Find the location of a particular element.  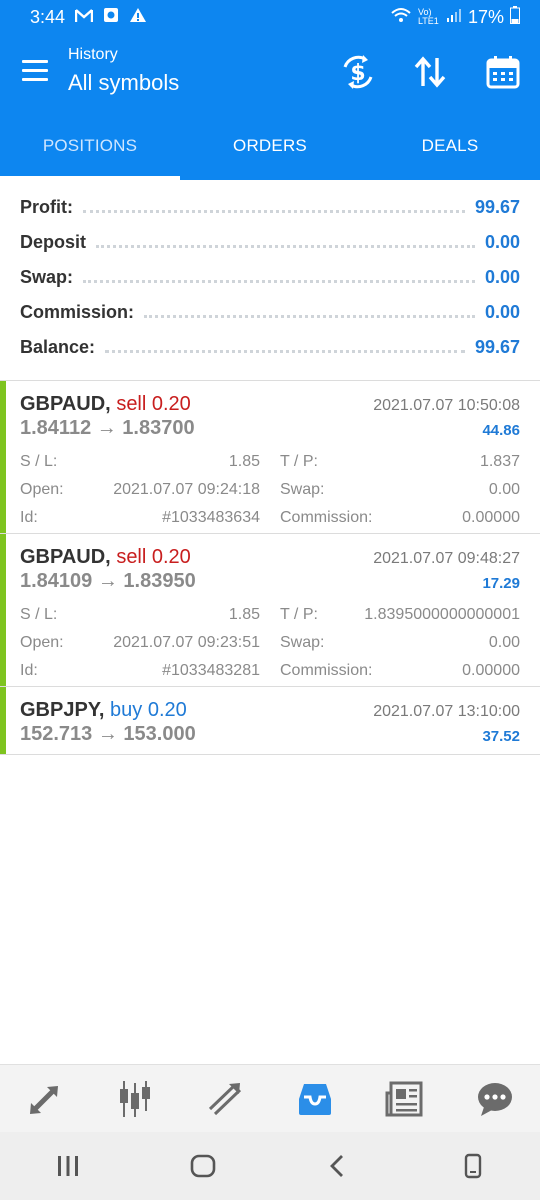

tab-deals: DEALS is located at coordinates (450, 146).